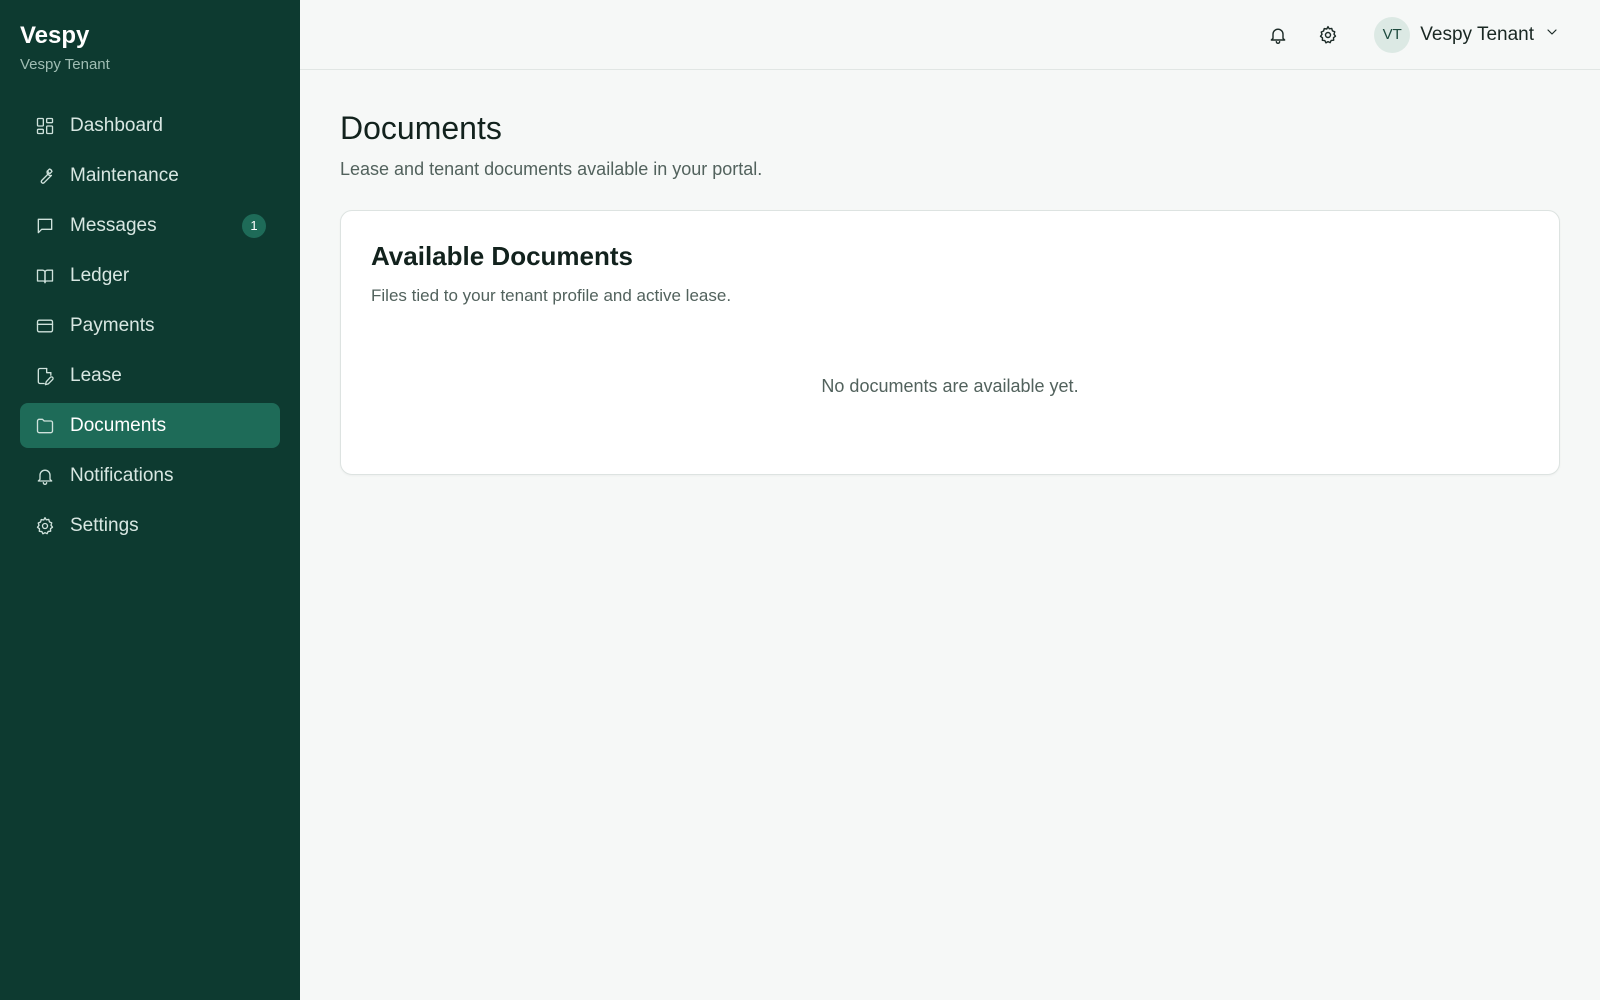  Describe the element at coordinates (45, 226) in the screenshot. I see `message-icon` at that location.